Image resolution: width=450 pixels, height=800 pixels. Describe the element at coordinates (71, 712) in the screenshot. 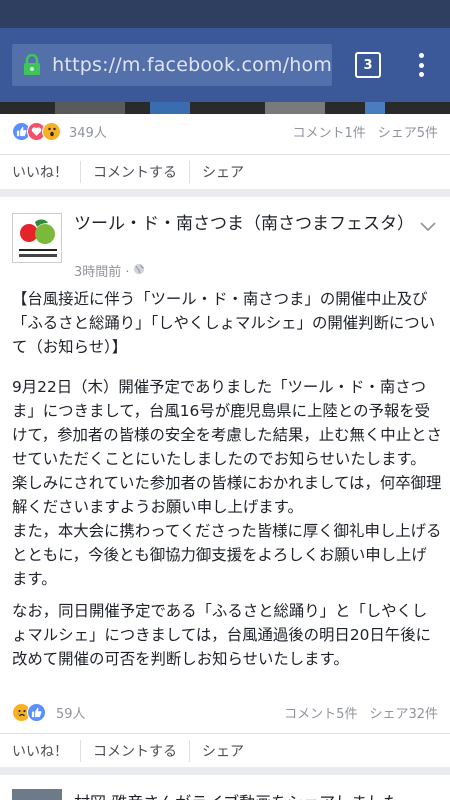

I see `reaction-count: 59人` at that location.